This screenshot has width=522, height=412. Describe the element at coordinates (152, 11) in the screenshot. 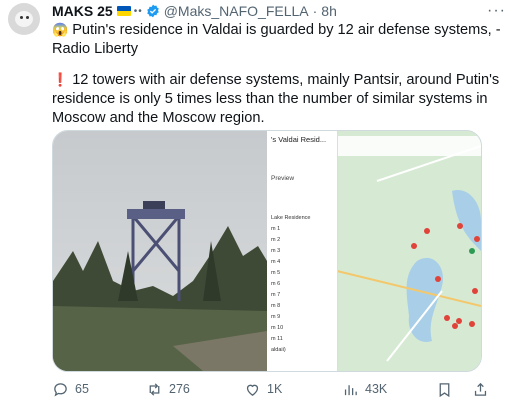

I see `verified-badge-icon` at that location.